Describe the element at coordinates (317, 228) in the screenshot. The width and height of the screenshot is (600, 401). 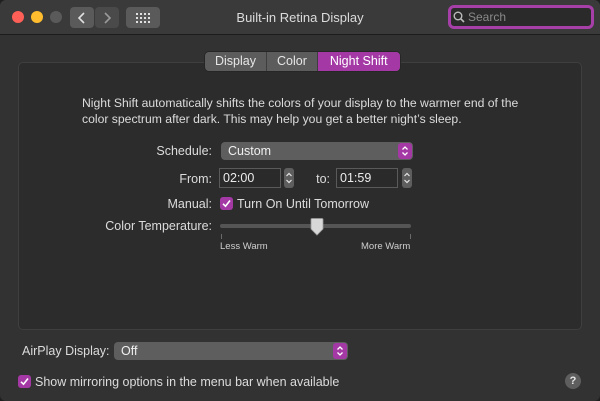
I see `color-temperature-slider-knob` at that location.